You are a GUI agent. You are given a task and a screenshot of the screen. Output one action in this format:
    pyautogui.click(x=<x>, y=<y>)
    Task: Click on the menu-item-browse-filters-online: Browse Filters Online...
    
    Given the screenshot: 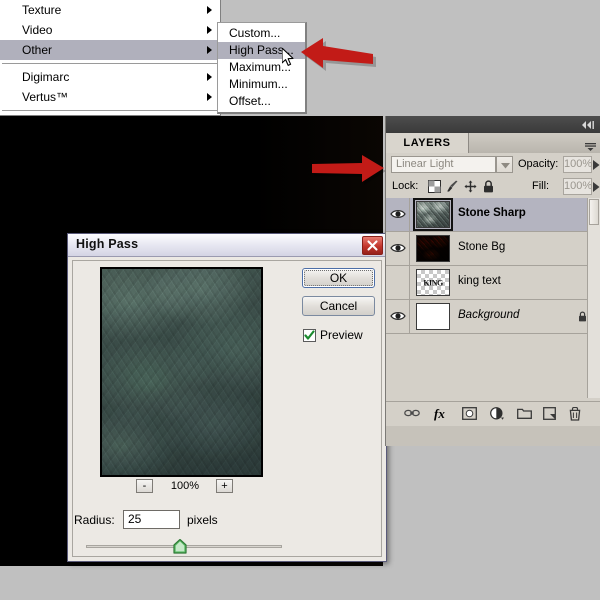 What is the action you would take?
    pyautogui.click(x=110, y=124)
    